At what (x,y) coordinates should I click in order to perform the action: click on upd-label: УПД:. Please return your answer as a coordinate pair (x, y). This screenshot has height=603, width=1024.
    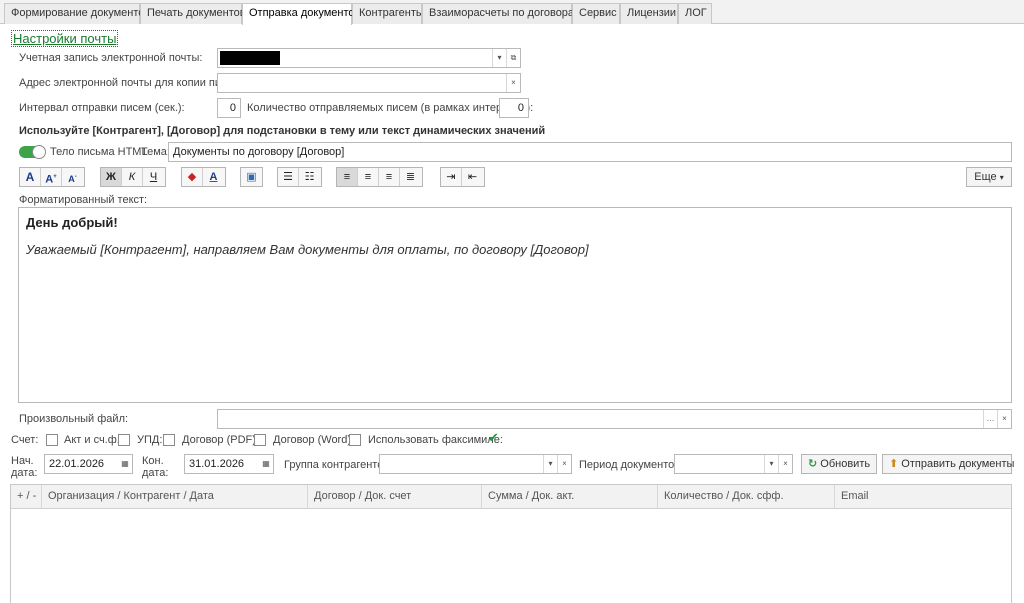
    Looking at the image, I should click on (150, 440).